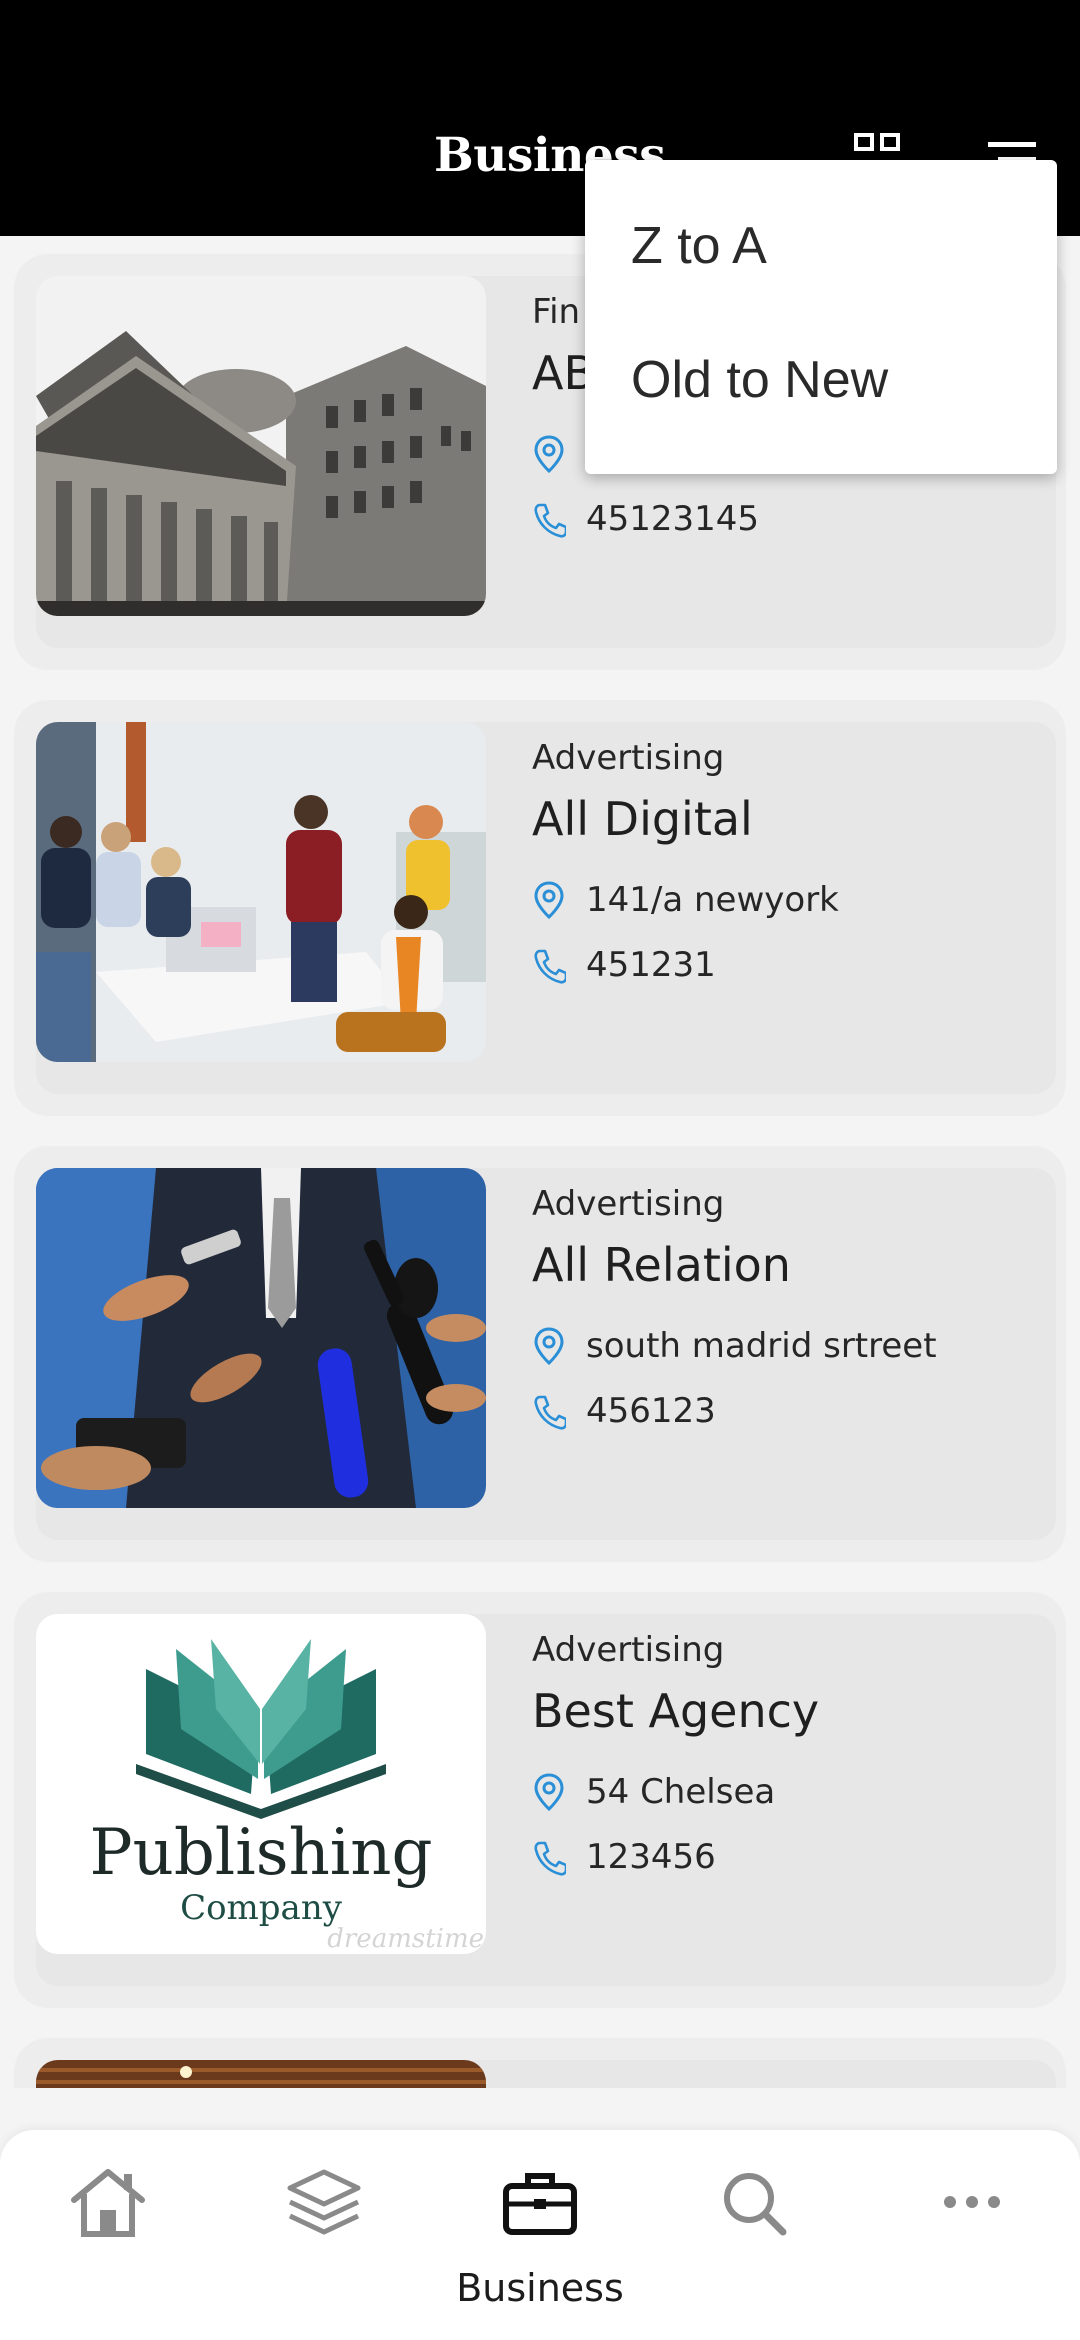 The width and height of the screenshot is (1080, 2340). Describe the element at coordinates (972, 2202) in the screenshot. I see `more-icon` at that location.